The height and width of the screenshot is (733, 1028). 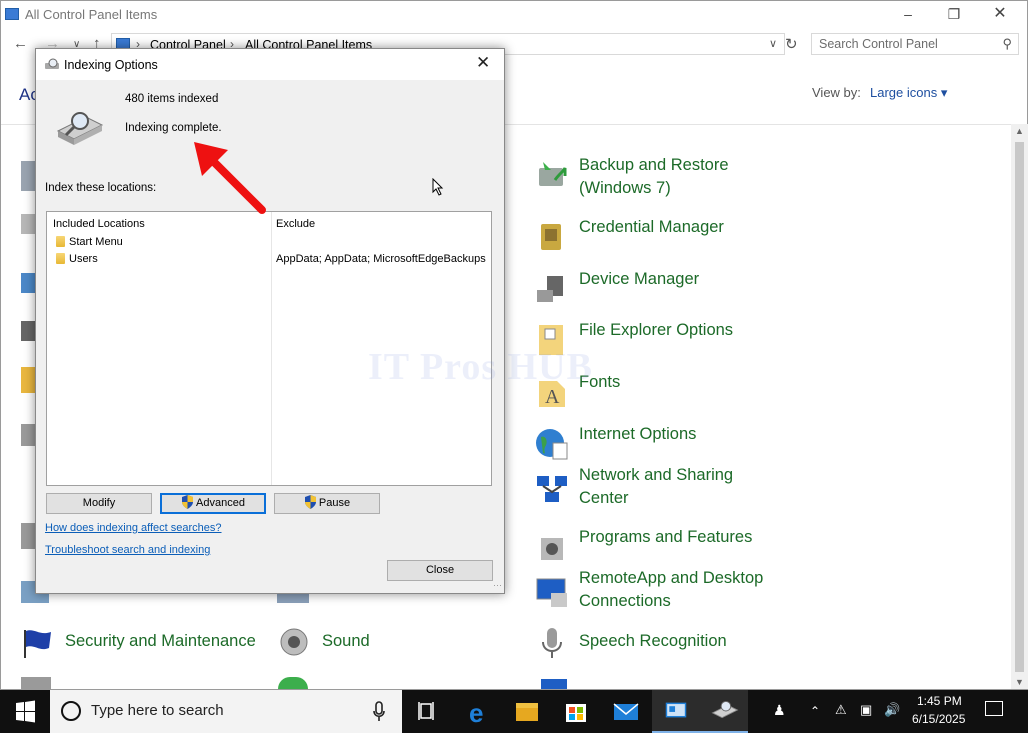 I want to click on mouse-pointer-icon, so click(x=438, y=187).